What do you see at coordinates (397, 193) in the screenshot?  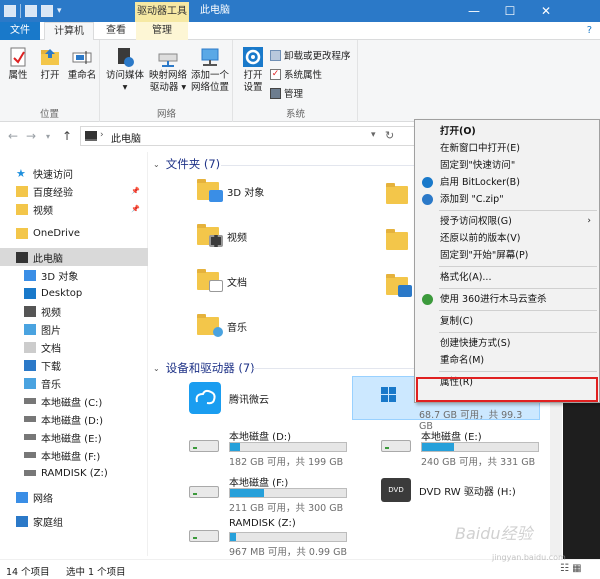 I see `desktop-folder-icon` at bounding box center [397, 193].